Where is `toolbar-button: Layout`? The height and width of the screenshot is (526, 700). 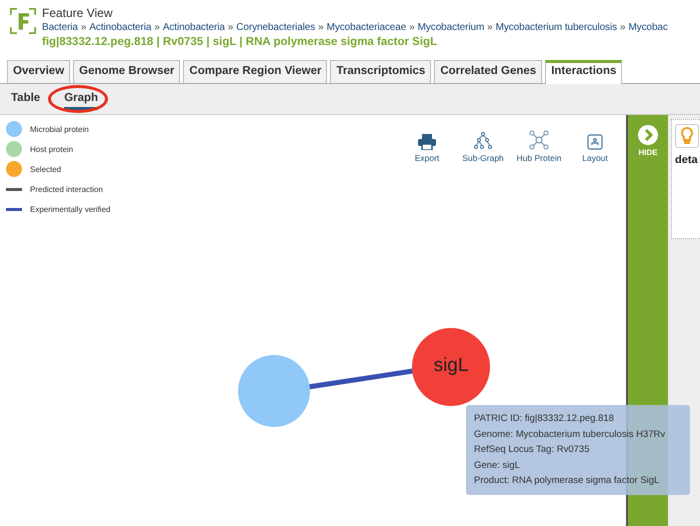 toolbar-button: Layout is located at coordinates (595, 141).